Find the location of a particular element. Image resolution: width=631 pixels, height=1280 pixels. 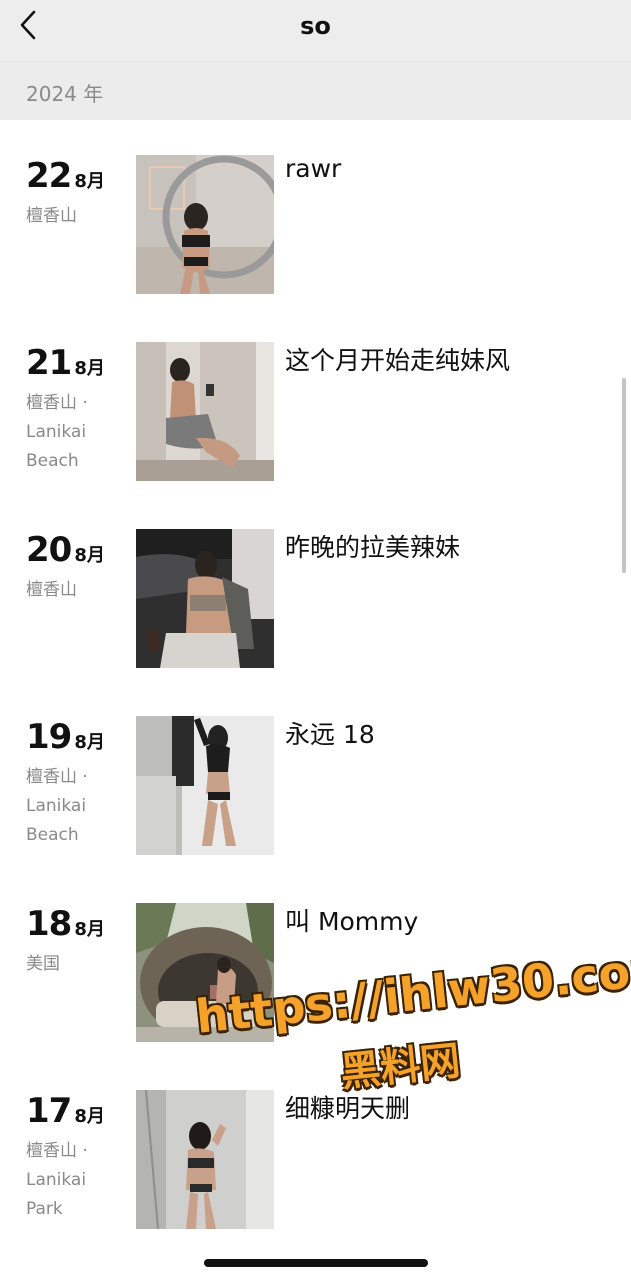

post-entry: 21 8月 檀香山 · Lanikai Beach 这个月开始走纯妹风 is located at coordinates (315, 394).